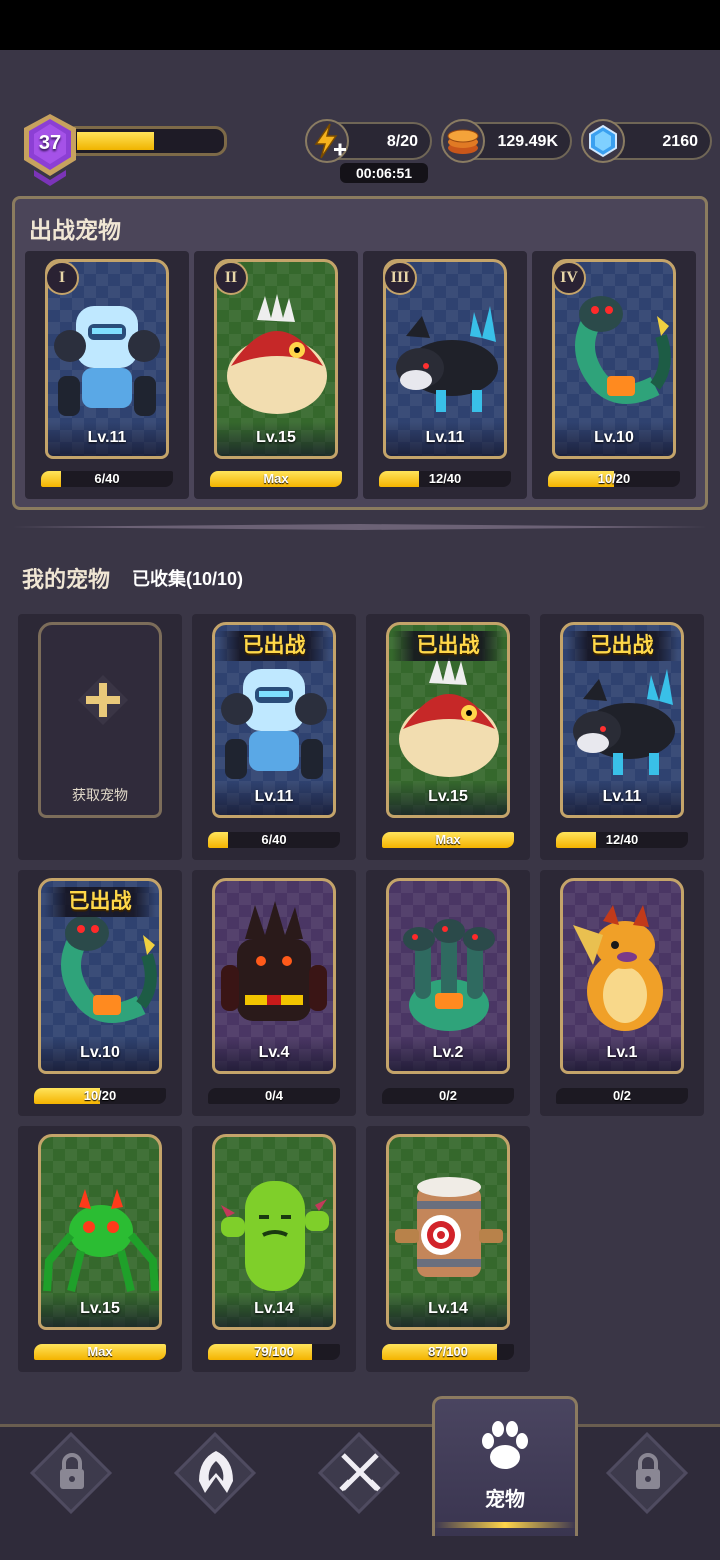  I want to click on energy-counter: 8/20, so click(368, 141).